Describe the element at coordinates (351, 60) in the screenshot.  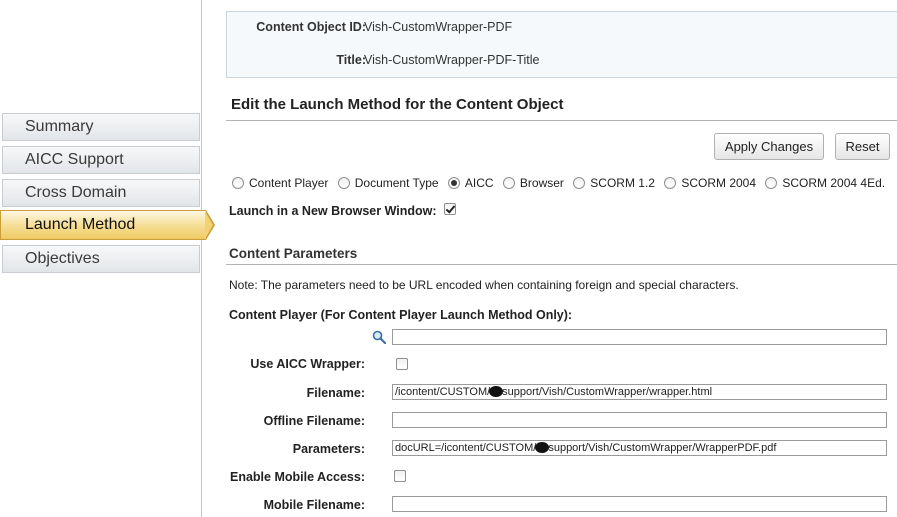
I see `title-label: Title:` at that location.